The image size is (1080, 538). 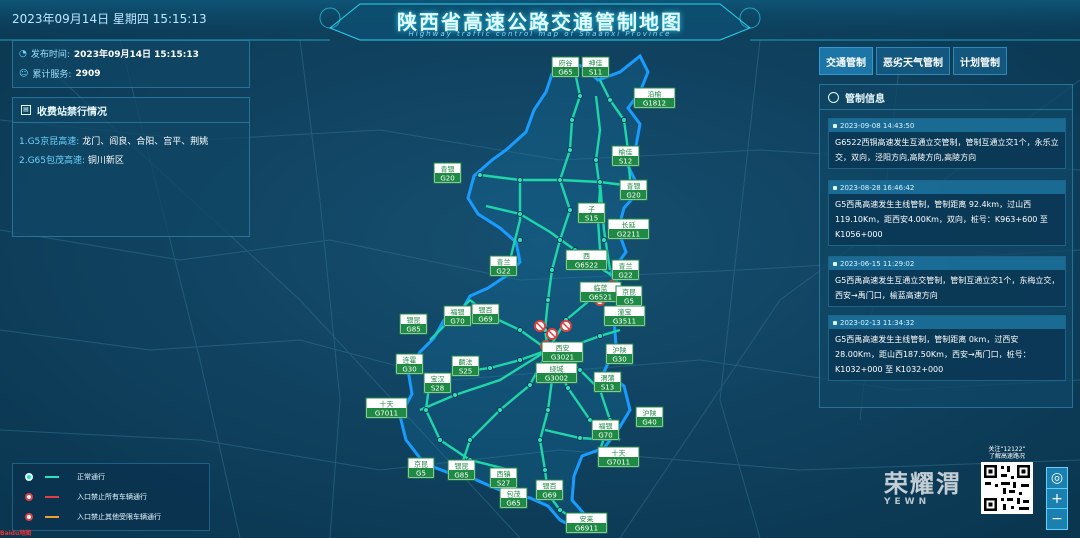 I want to click on highway-sign-code: S15, so click(x=591, y=219).